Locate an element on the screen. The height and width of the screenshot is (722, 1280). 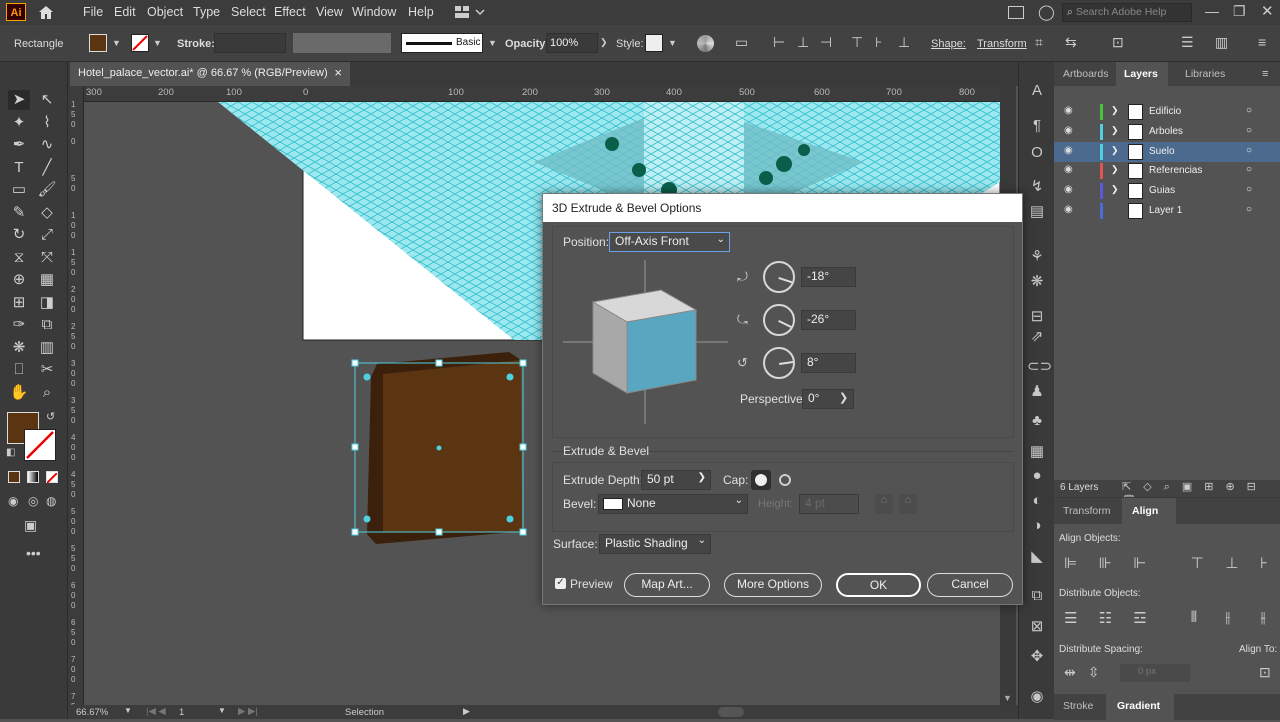
panel-toggle-icon: ♟ is located at coordinates (1037, 392).